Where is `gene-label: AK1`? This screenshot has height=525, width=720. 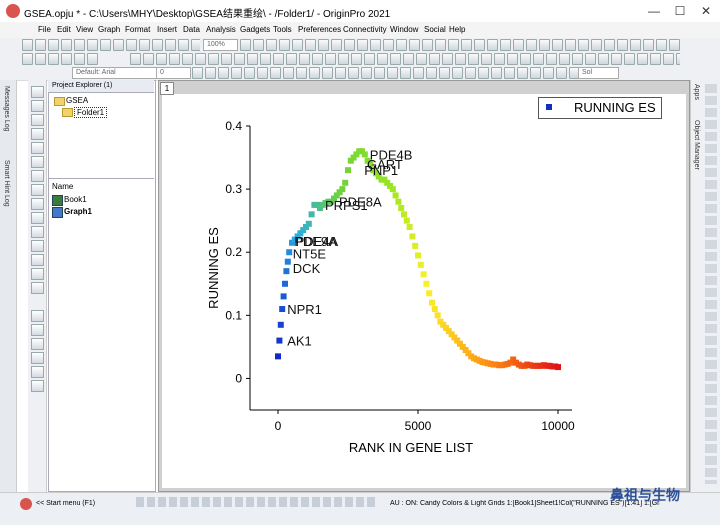 gene-label: AK1 is located at coordinates (299, 341).